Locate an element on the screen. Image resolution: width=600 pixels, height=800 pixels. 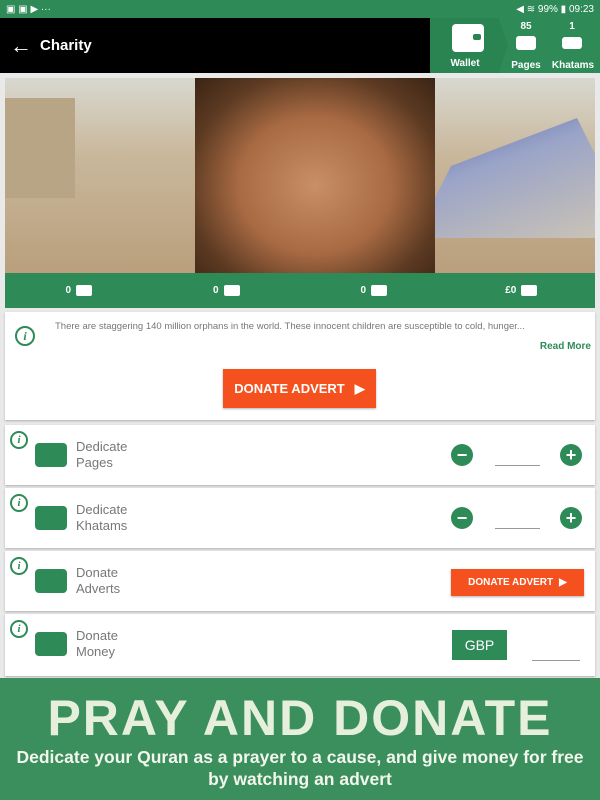
khatams-count: 1 is located at coordinates (572, 26).